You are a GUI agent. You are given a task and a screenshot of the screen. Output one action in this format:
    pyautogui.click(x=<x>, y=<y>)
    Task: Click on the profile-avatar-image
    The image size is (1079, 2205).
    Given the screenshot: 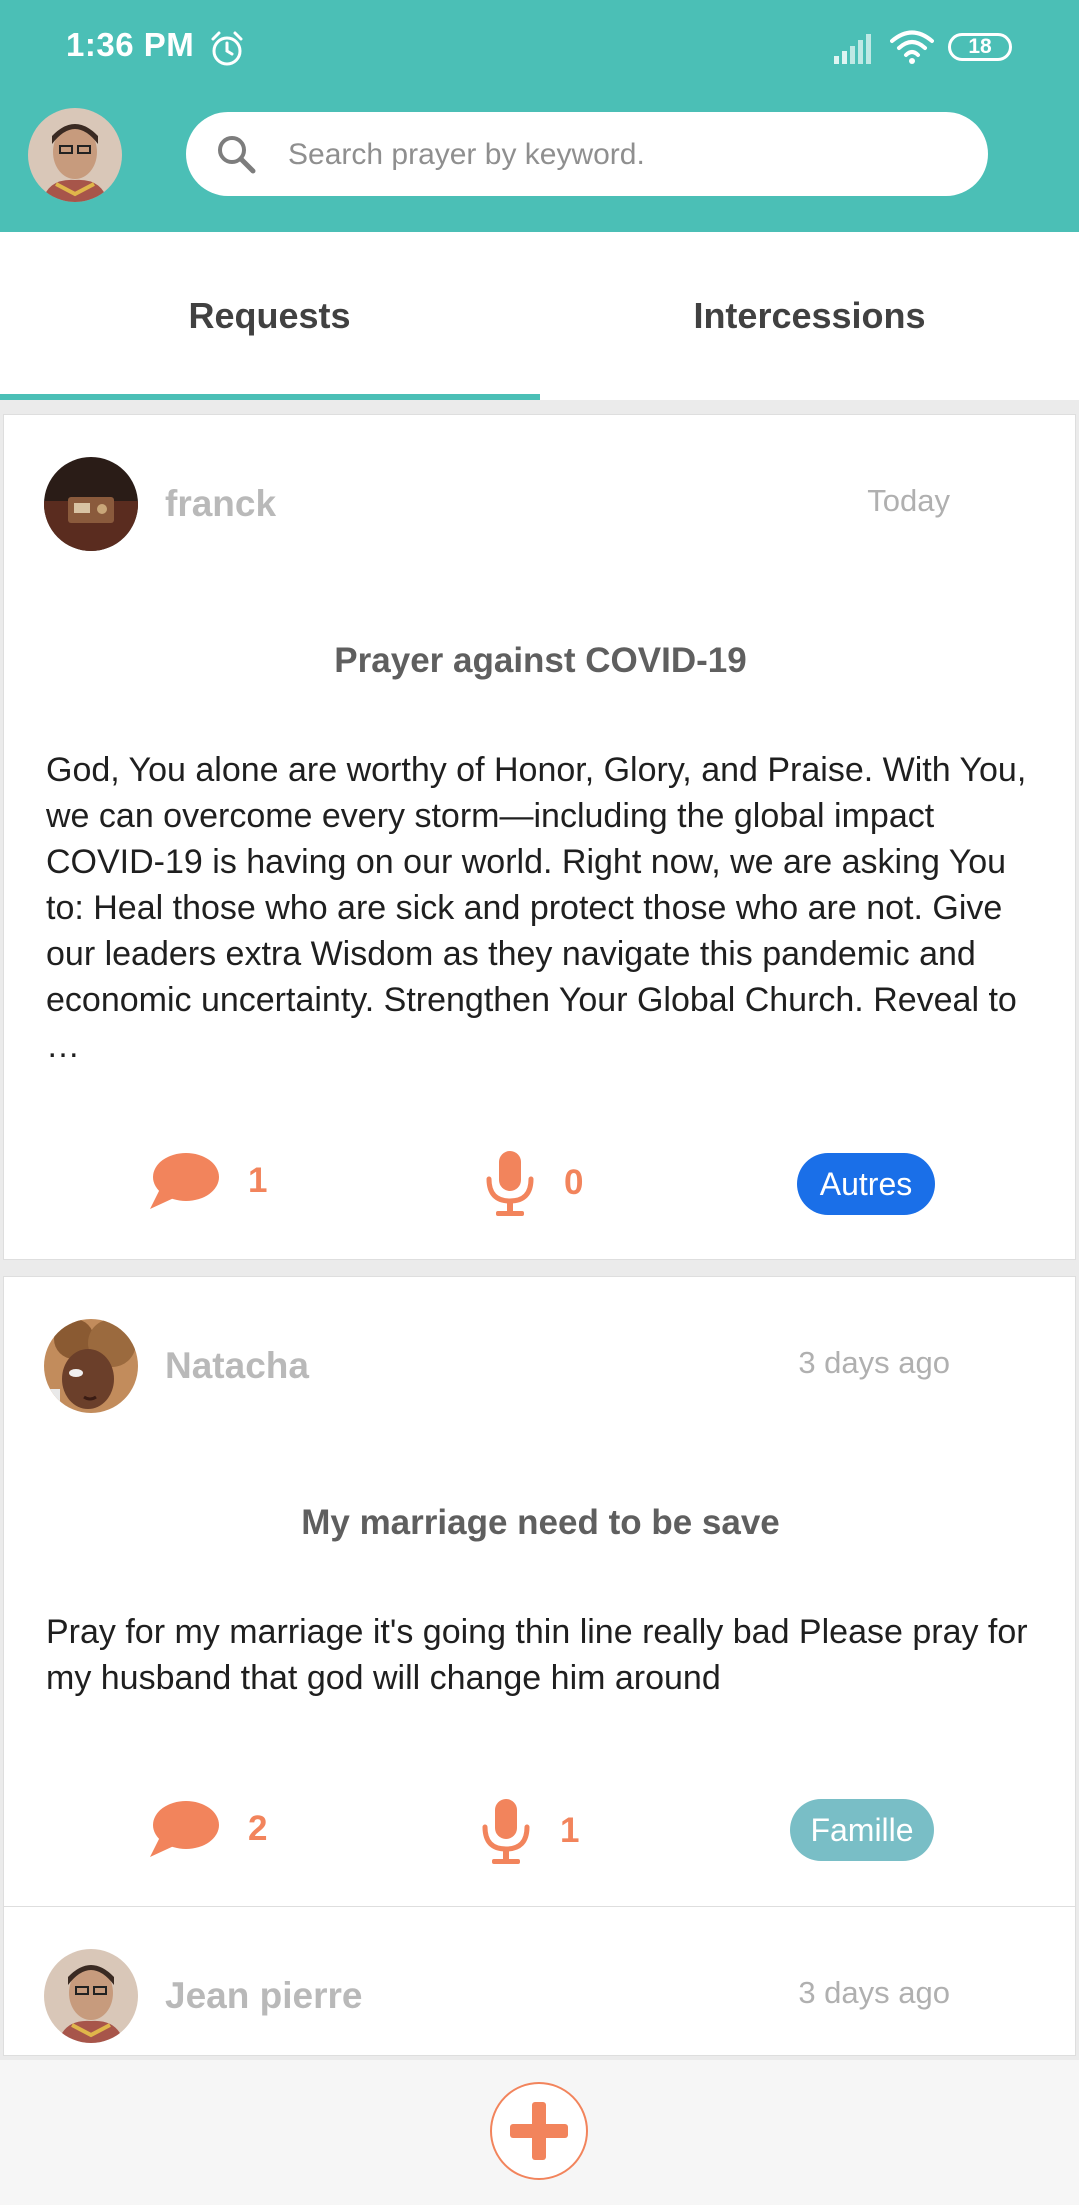 What is the action you would take?
    pyautogui.click(x=75, y=155)
    